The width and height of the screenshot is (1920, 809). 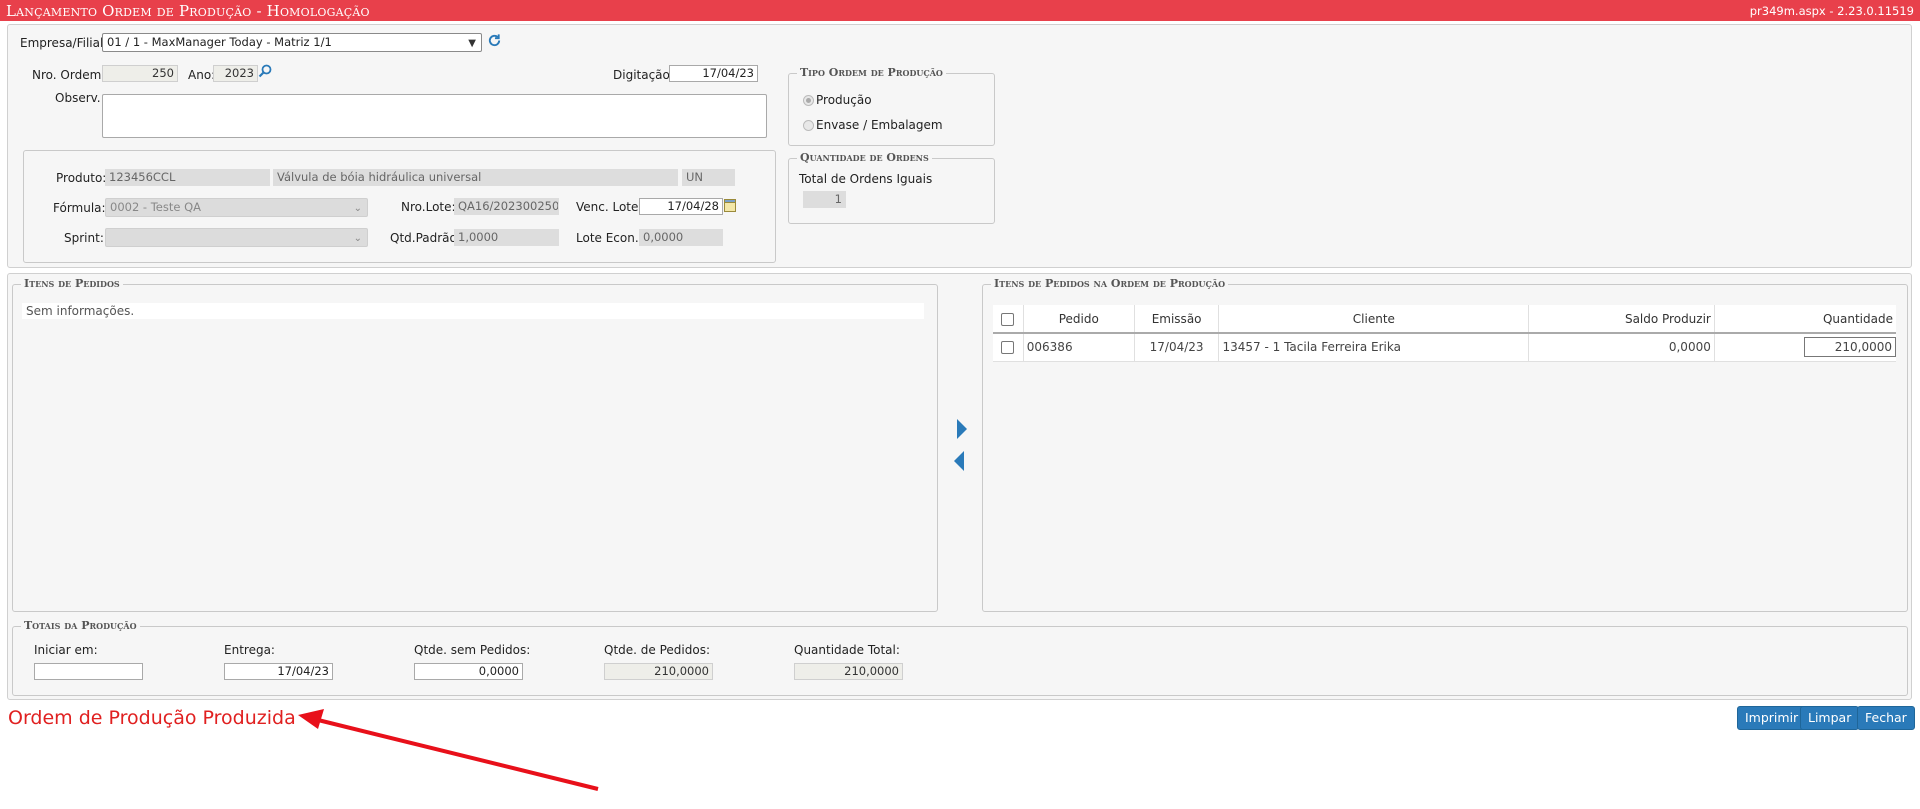 I want to click on formula-select: 0002 - Teste QA ⌄, so click(x=236, y=207).